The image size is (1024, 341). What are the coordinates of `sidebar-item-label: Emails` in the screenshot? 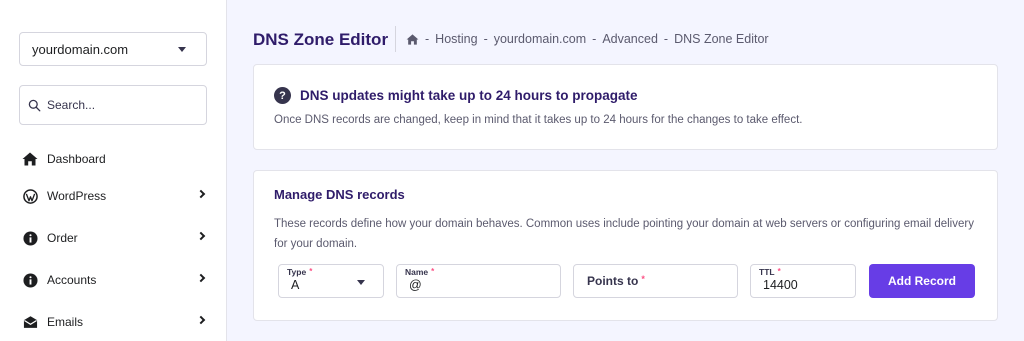 It's located at (65, 322).